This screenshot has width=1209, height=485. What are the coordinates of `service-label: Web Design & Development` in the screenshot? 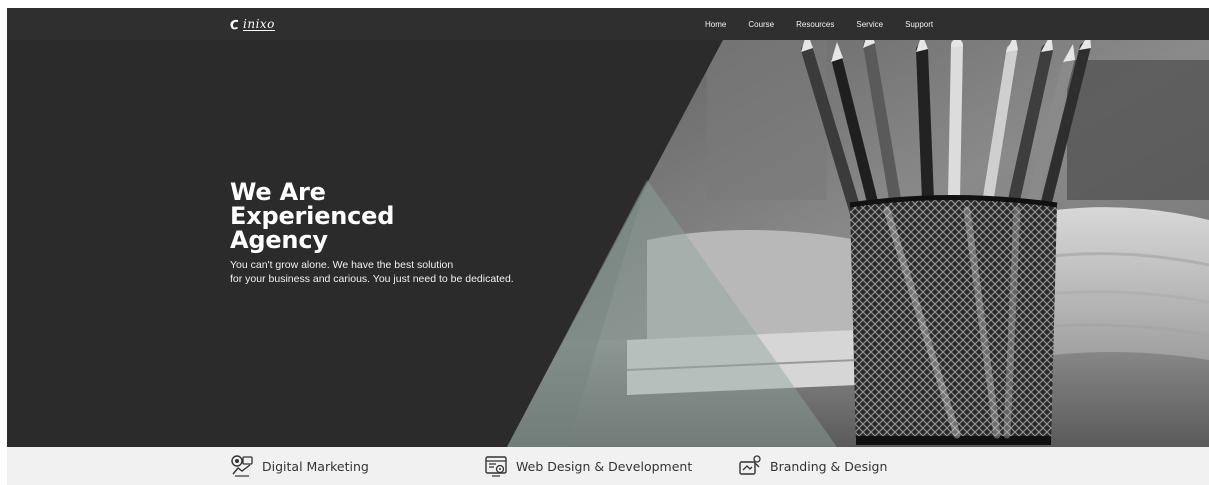 It's located at (604, 466).